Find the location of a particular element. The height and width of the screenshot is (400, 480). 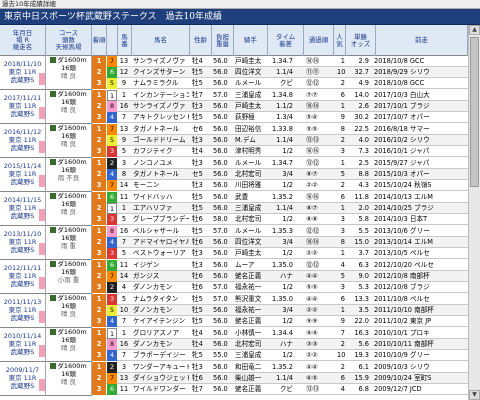

vertical-scrollbar: ▲ ▼ is located at coordinates (474, 212).